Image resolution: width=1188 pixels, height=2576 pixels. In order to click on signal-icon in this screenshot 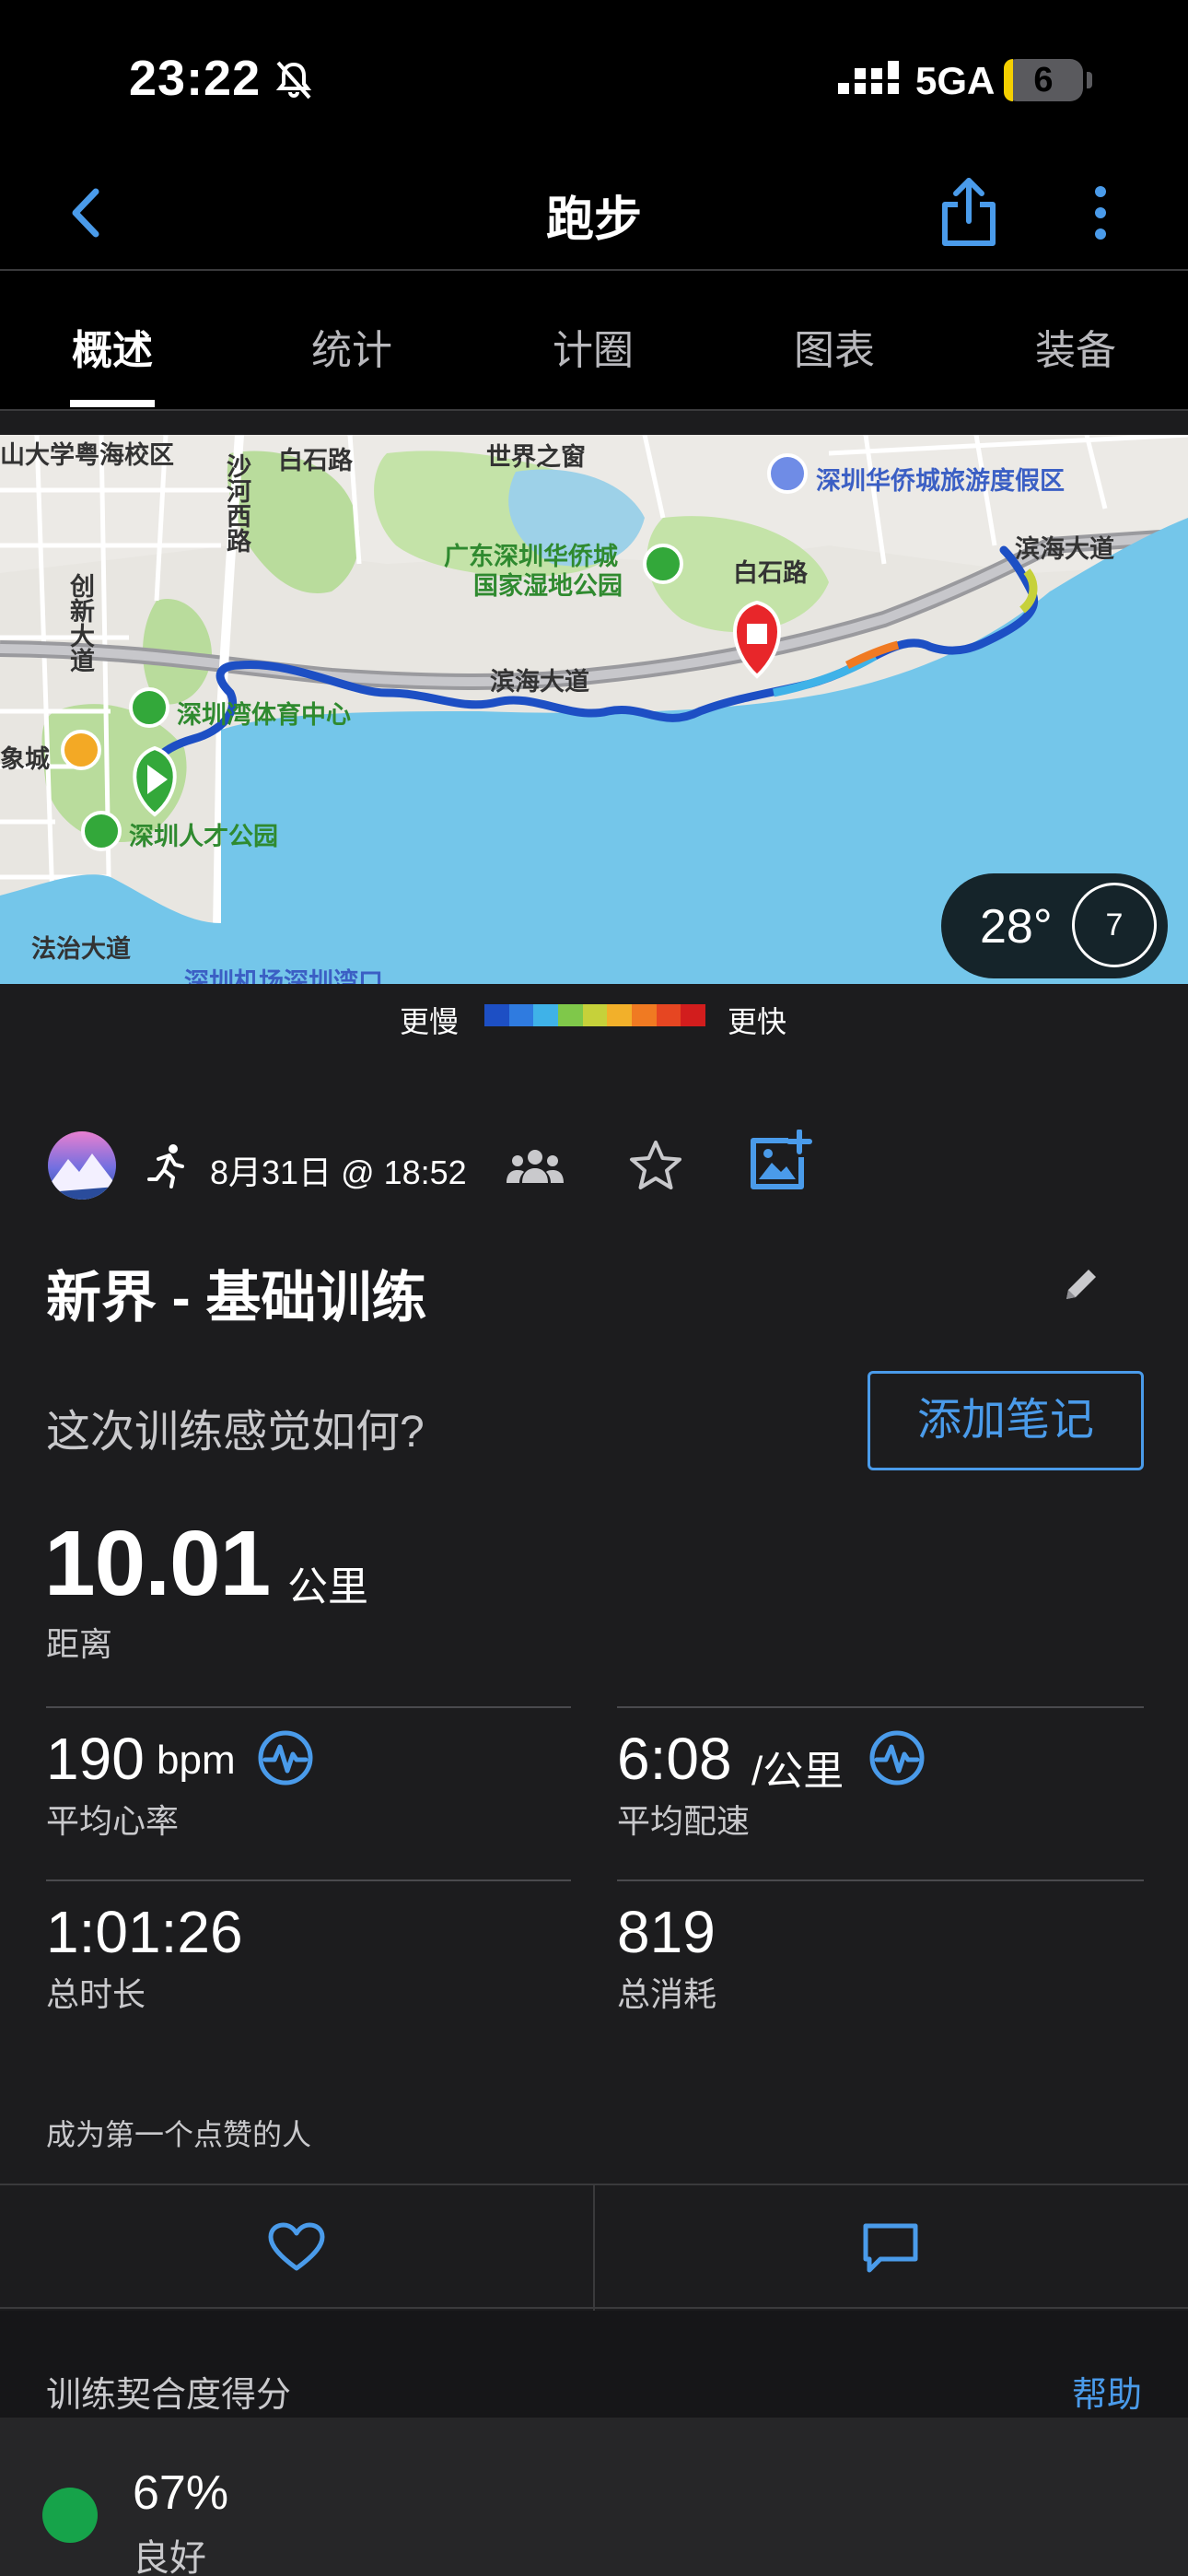, I will do `click(869, 77)`.